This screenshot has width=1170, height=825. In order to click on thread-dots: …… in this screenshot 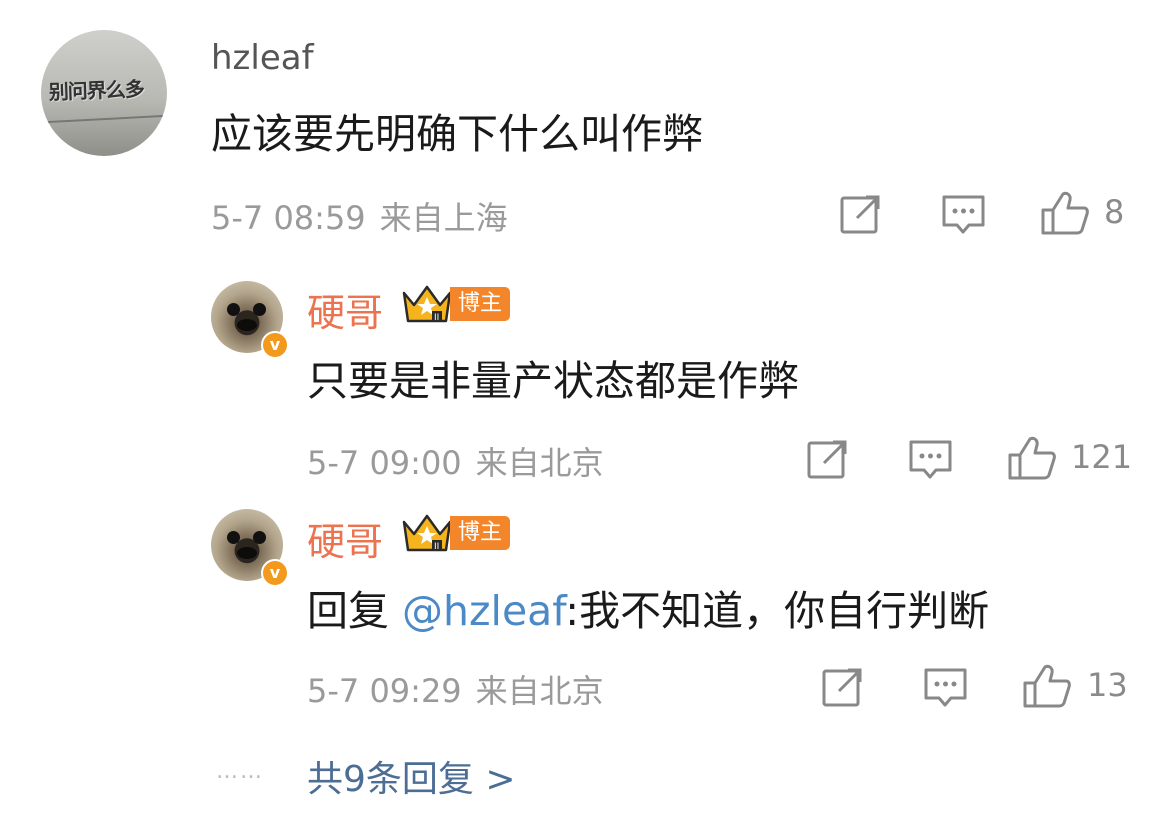, I will do `click(240, 771)`.